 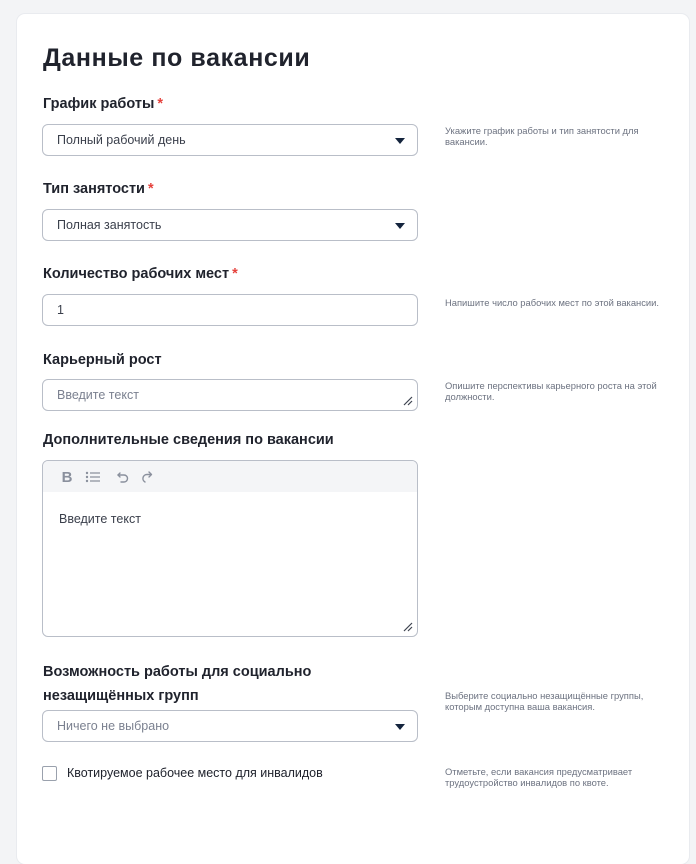 I want to click on bold-icon: B, so click(x=67, y=477).